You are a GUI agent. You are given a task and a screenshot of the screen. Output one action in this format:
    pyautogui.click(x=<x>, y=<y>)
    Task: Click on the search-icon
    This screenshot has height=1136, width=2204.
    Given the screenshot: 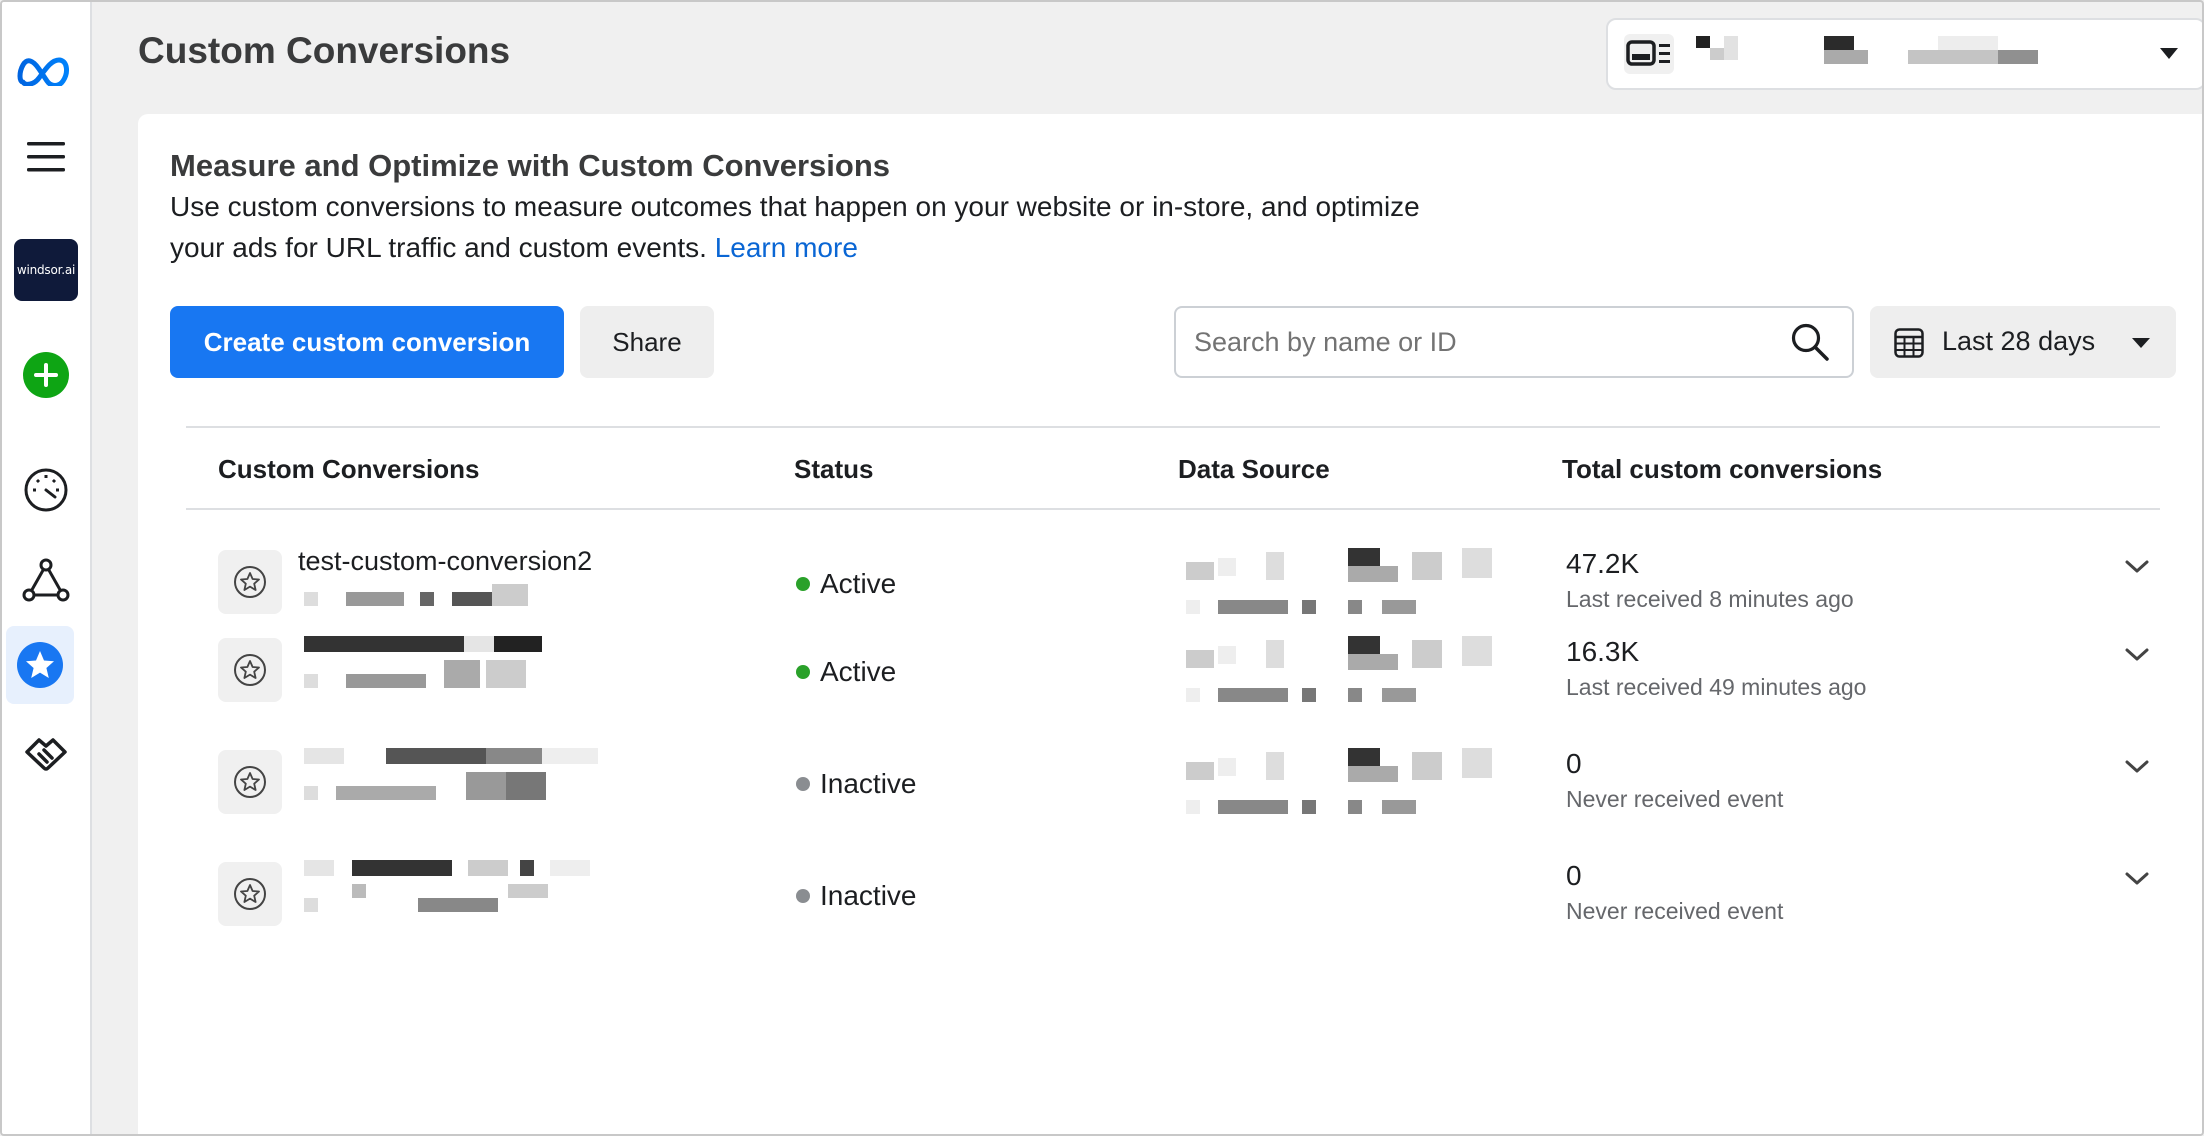 What is the action you would take?
    pyautogui.click(x=1810, y=344)
    